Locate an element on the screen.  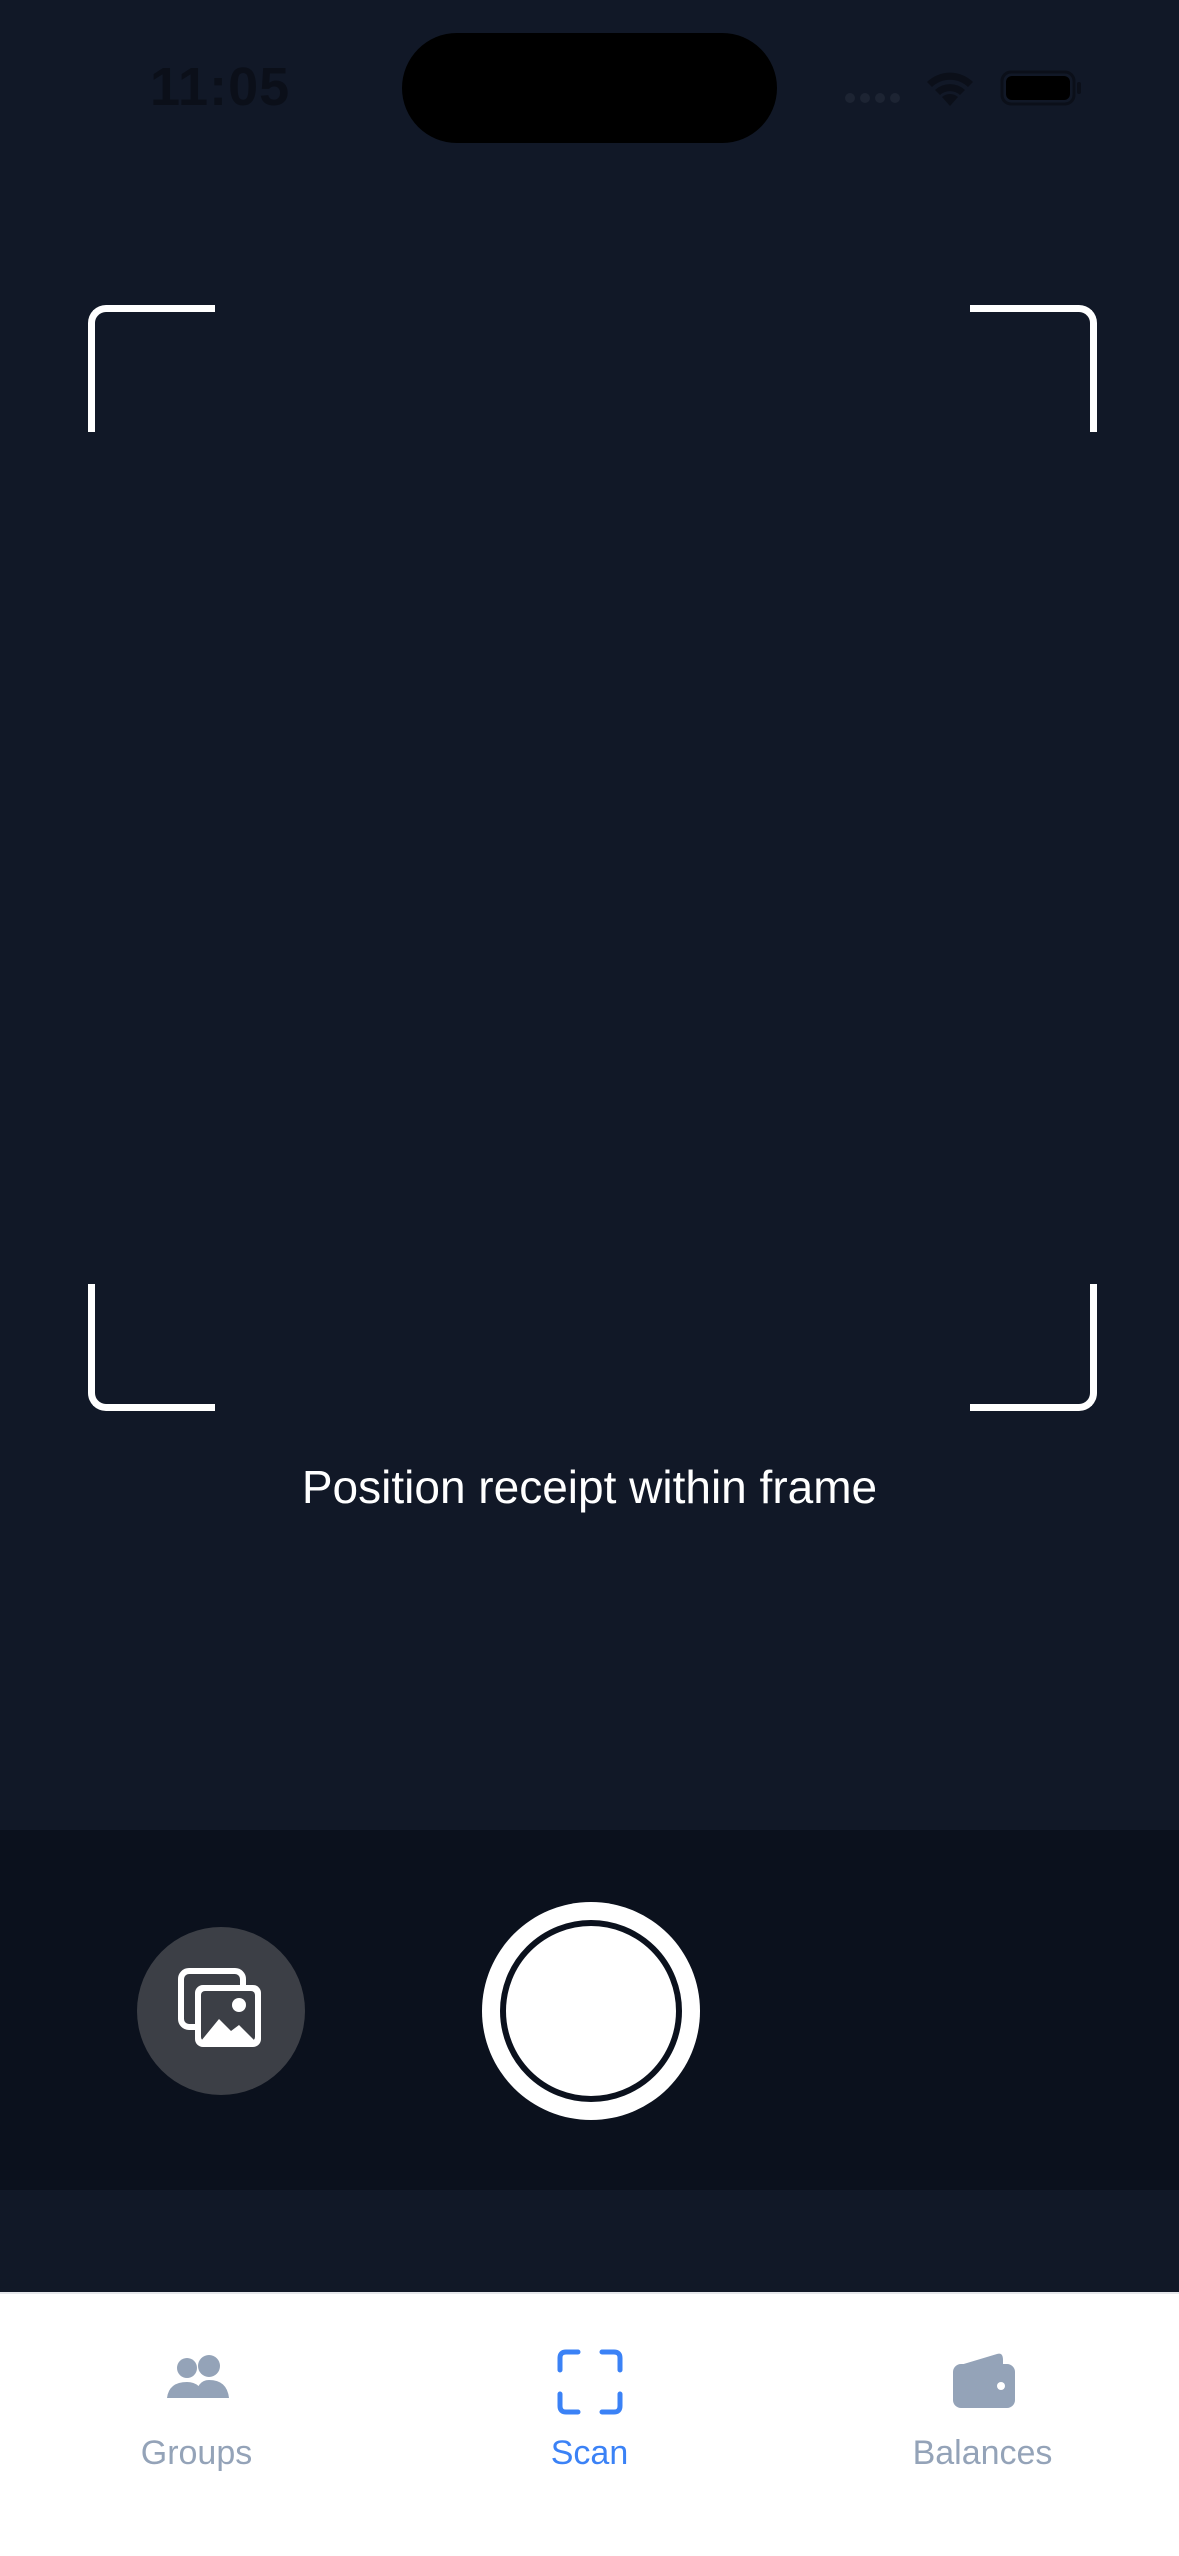
people-icon is located at coordinates (197, 2376).